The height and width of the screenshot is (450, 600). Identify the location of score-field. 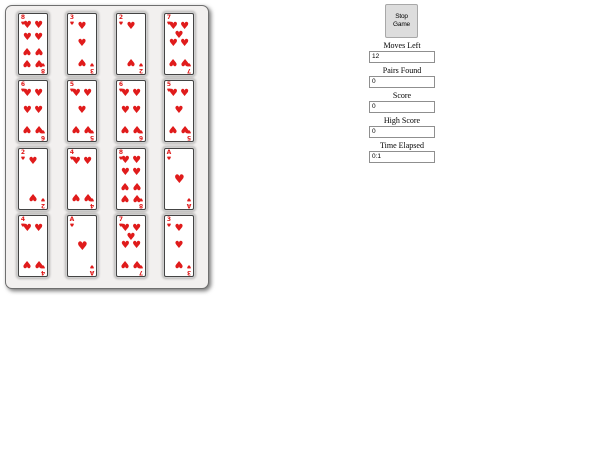
(402, 107).